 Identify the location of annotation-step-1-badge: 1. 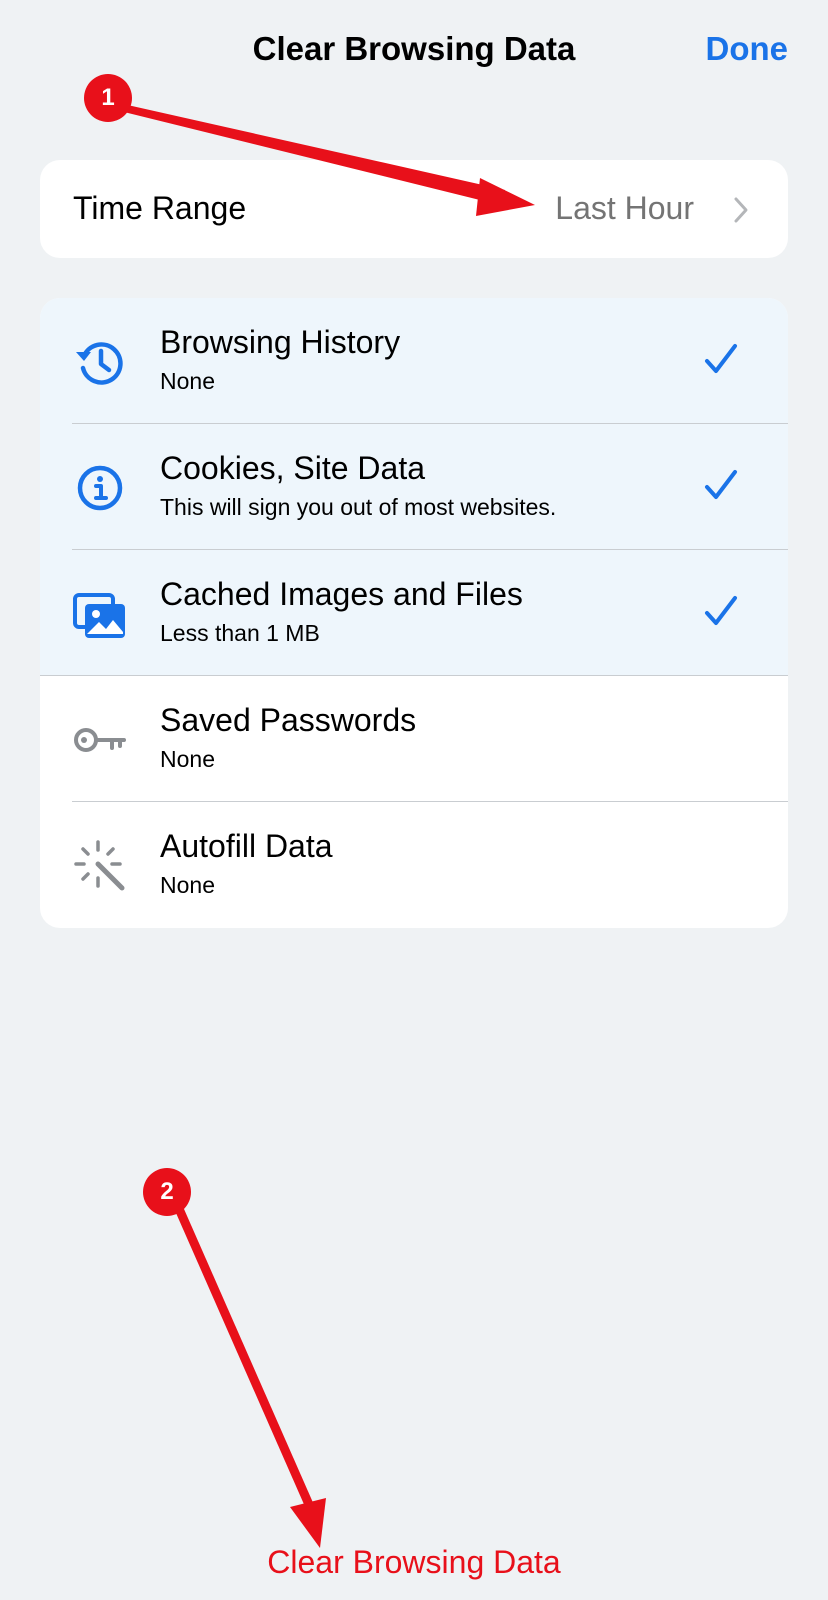
(108, 98).